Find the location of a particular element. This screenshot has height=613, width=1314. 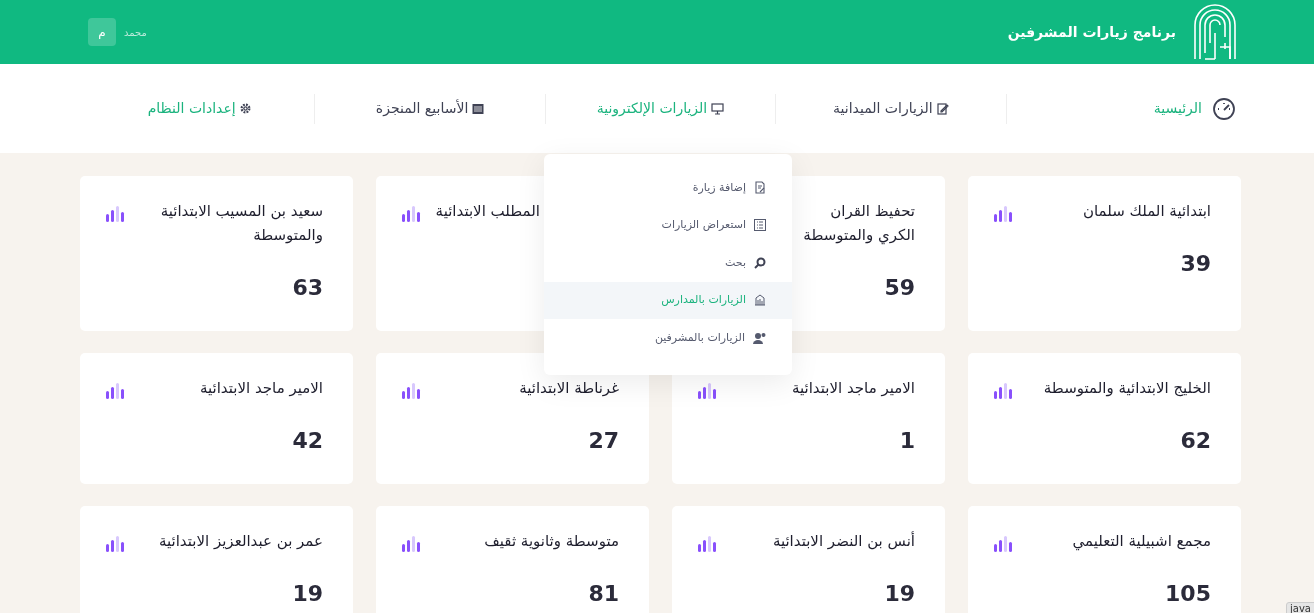

school-name: غرناطة الابتدائية is located at coordinates (569, 388).